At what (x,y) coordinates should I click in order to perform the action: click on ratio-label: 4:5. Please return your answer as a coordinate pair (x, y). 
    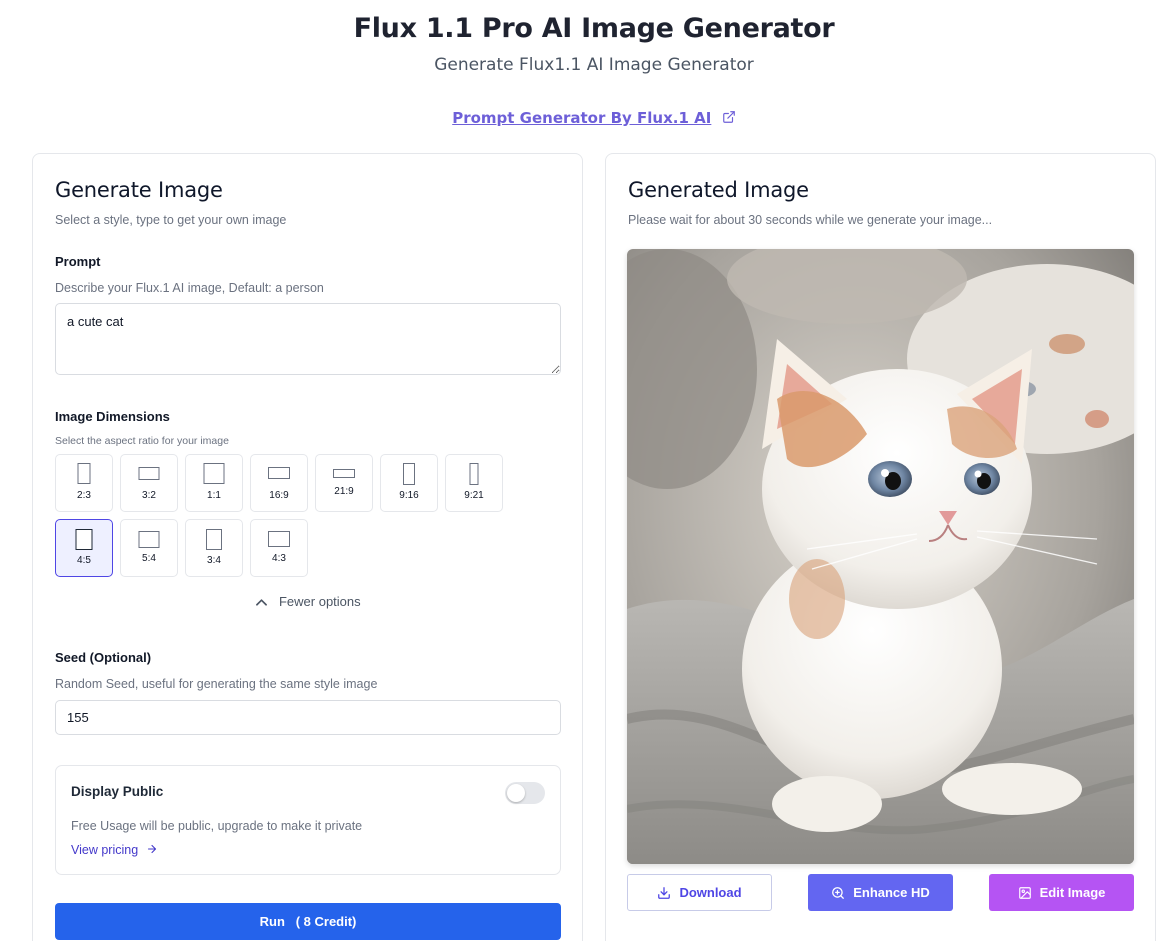
    Looking at the image, I should click on (84, 560).